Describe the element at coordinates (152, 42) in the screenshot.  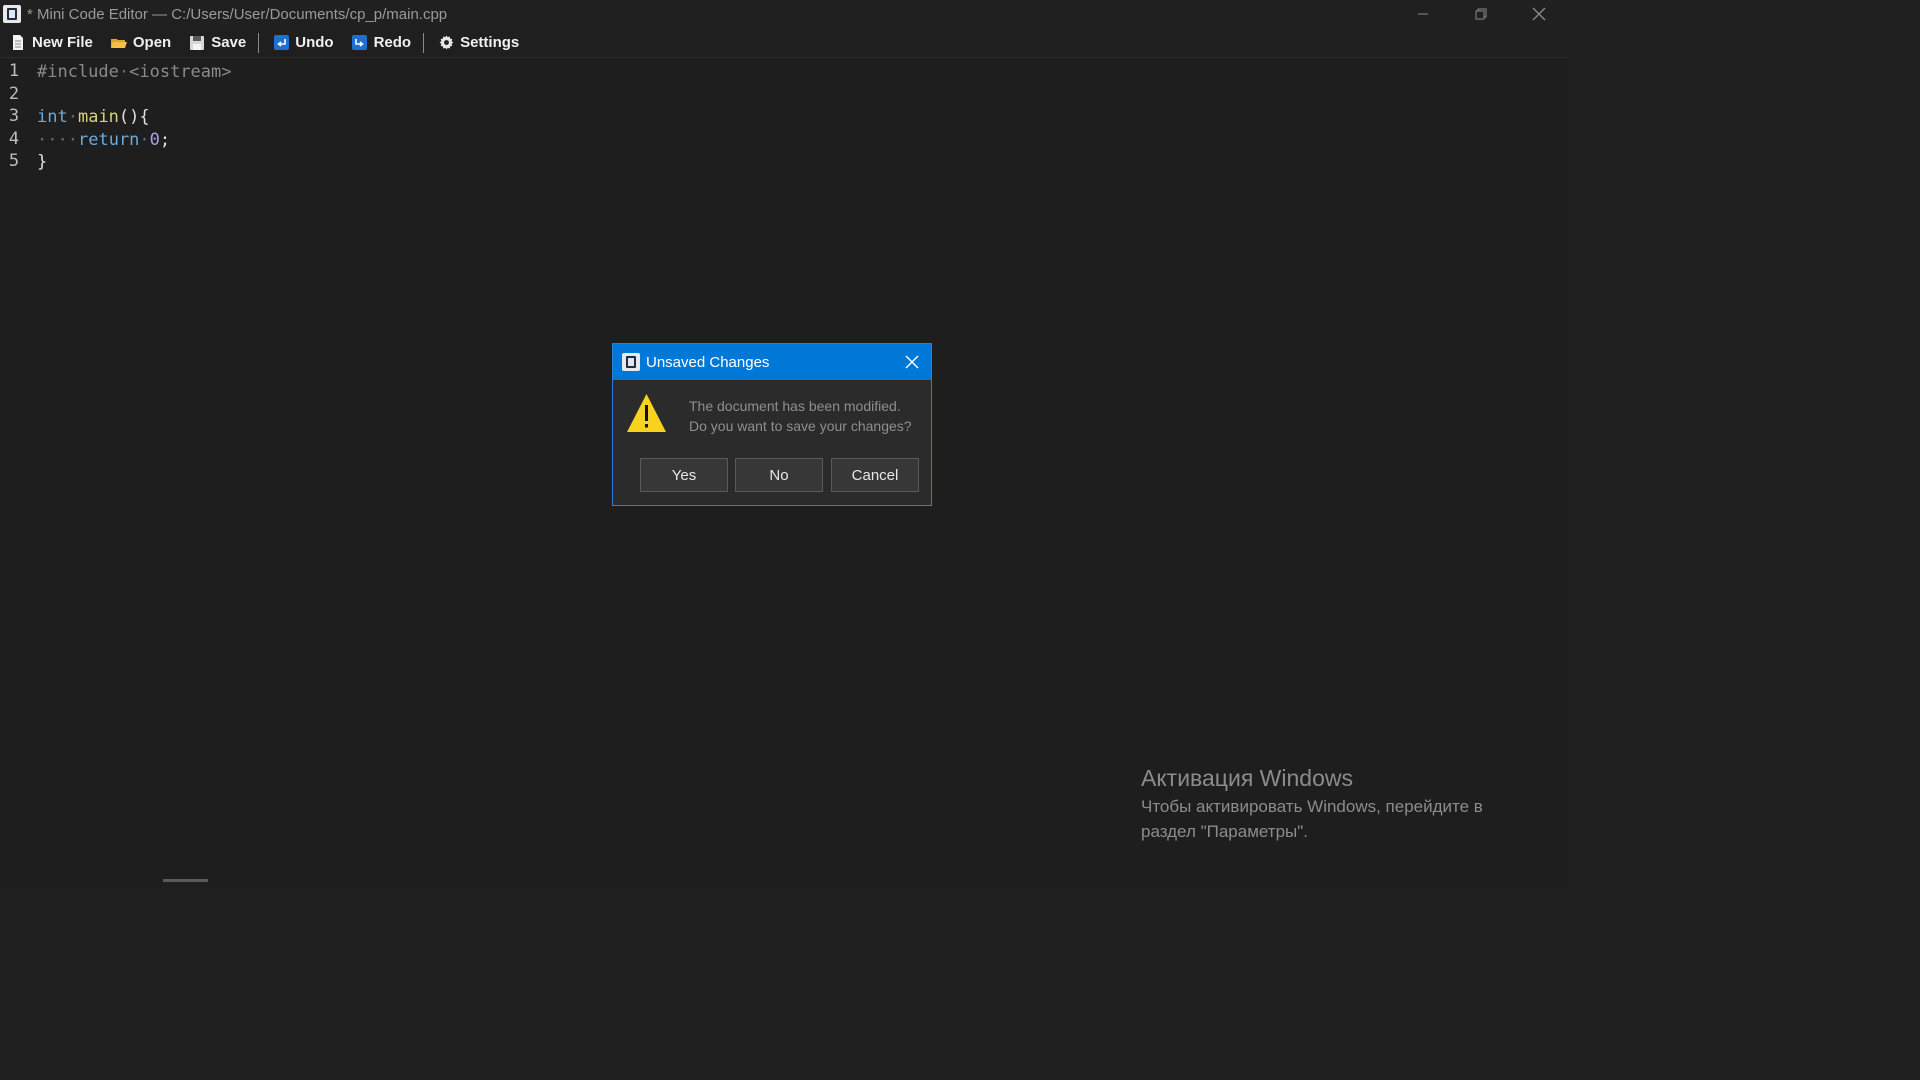
I see `open-label: Open` at that location.